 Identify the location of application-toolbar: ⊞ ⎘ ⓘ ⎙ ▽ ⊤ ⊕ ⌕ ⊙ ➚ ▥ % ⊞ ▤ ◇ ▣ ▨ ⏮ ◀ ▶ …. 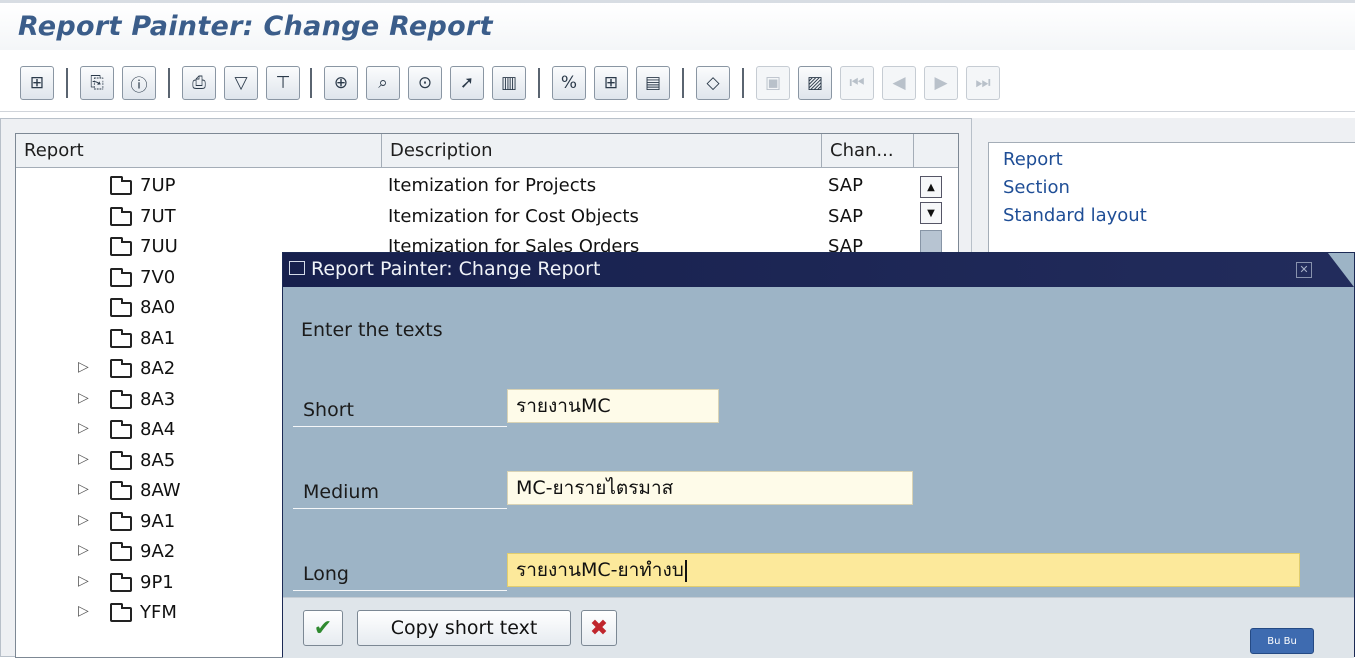
(677, 82).